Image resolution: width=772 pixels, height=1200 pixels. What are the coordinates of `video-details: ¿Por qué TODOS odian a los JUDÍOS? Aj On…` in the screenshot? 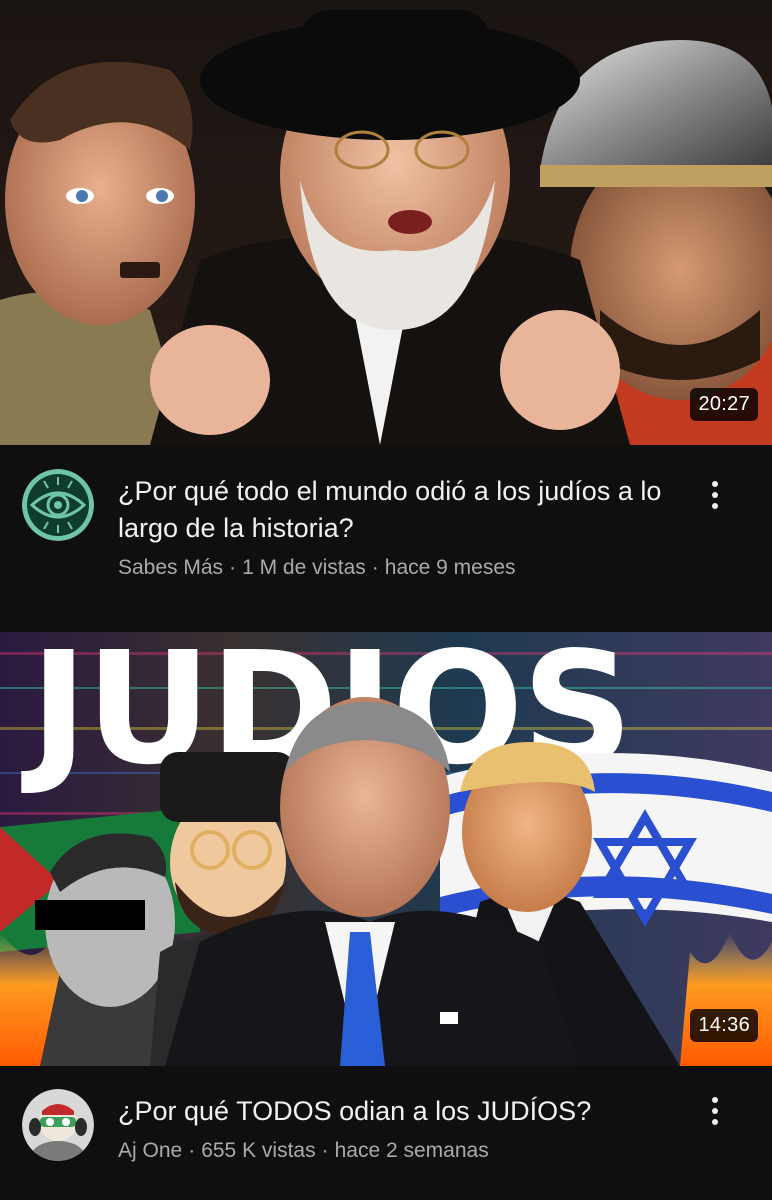 It's located at (386, 1137).